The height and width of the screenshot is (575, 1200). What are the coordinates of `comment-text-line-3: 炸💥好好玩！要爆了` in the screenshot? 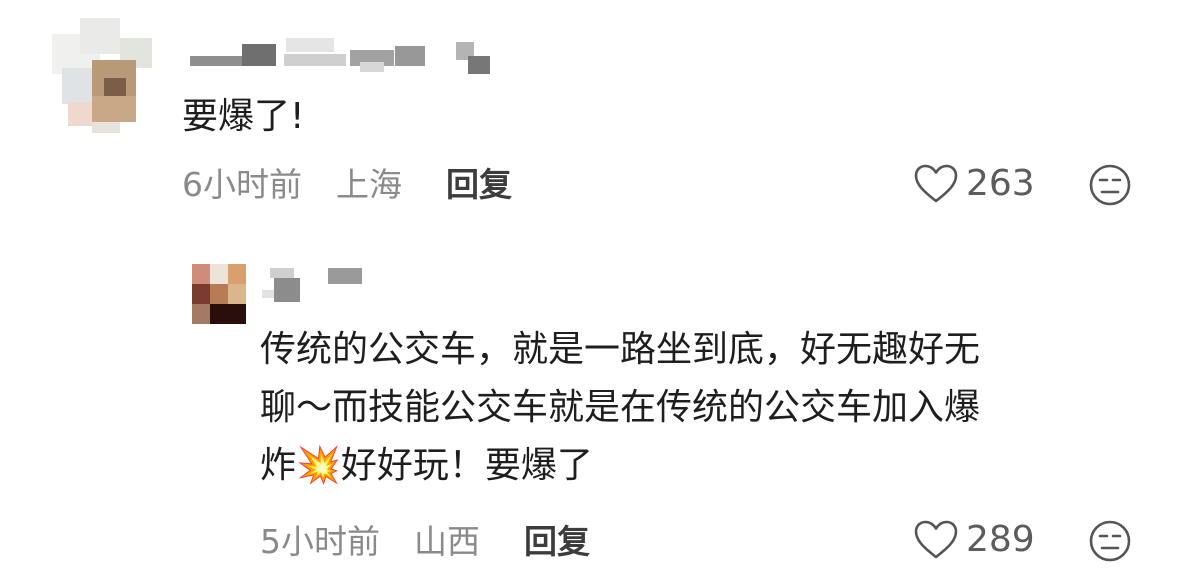 It's located at (426, 466).